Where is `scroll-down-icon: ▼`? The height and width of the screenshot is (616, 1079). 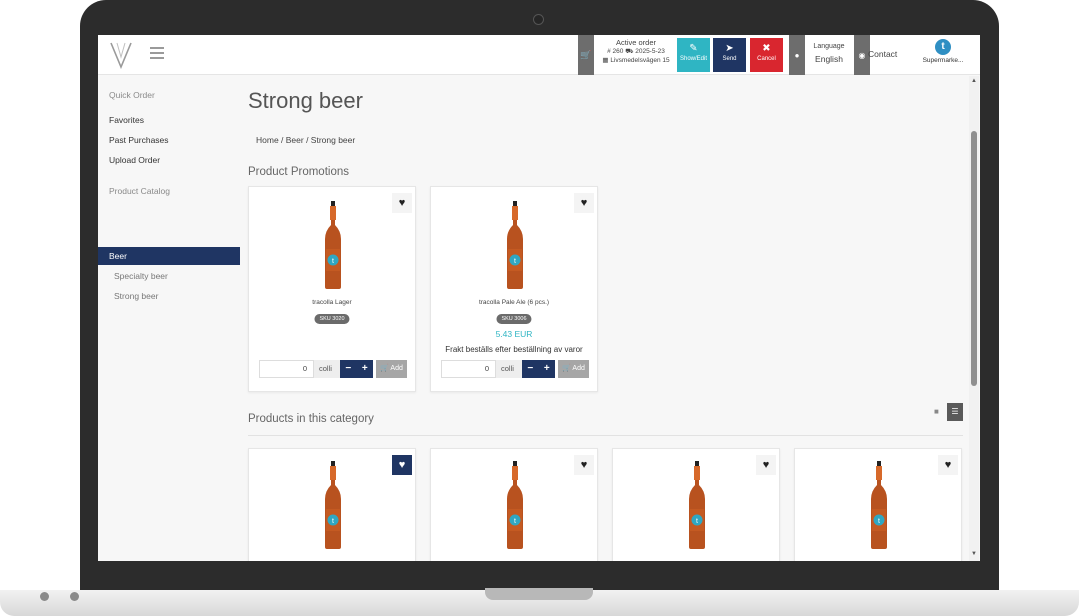
scroll-down-icon: ▼ is located at coordinates (974, 554).